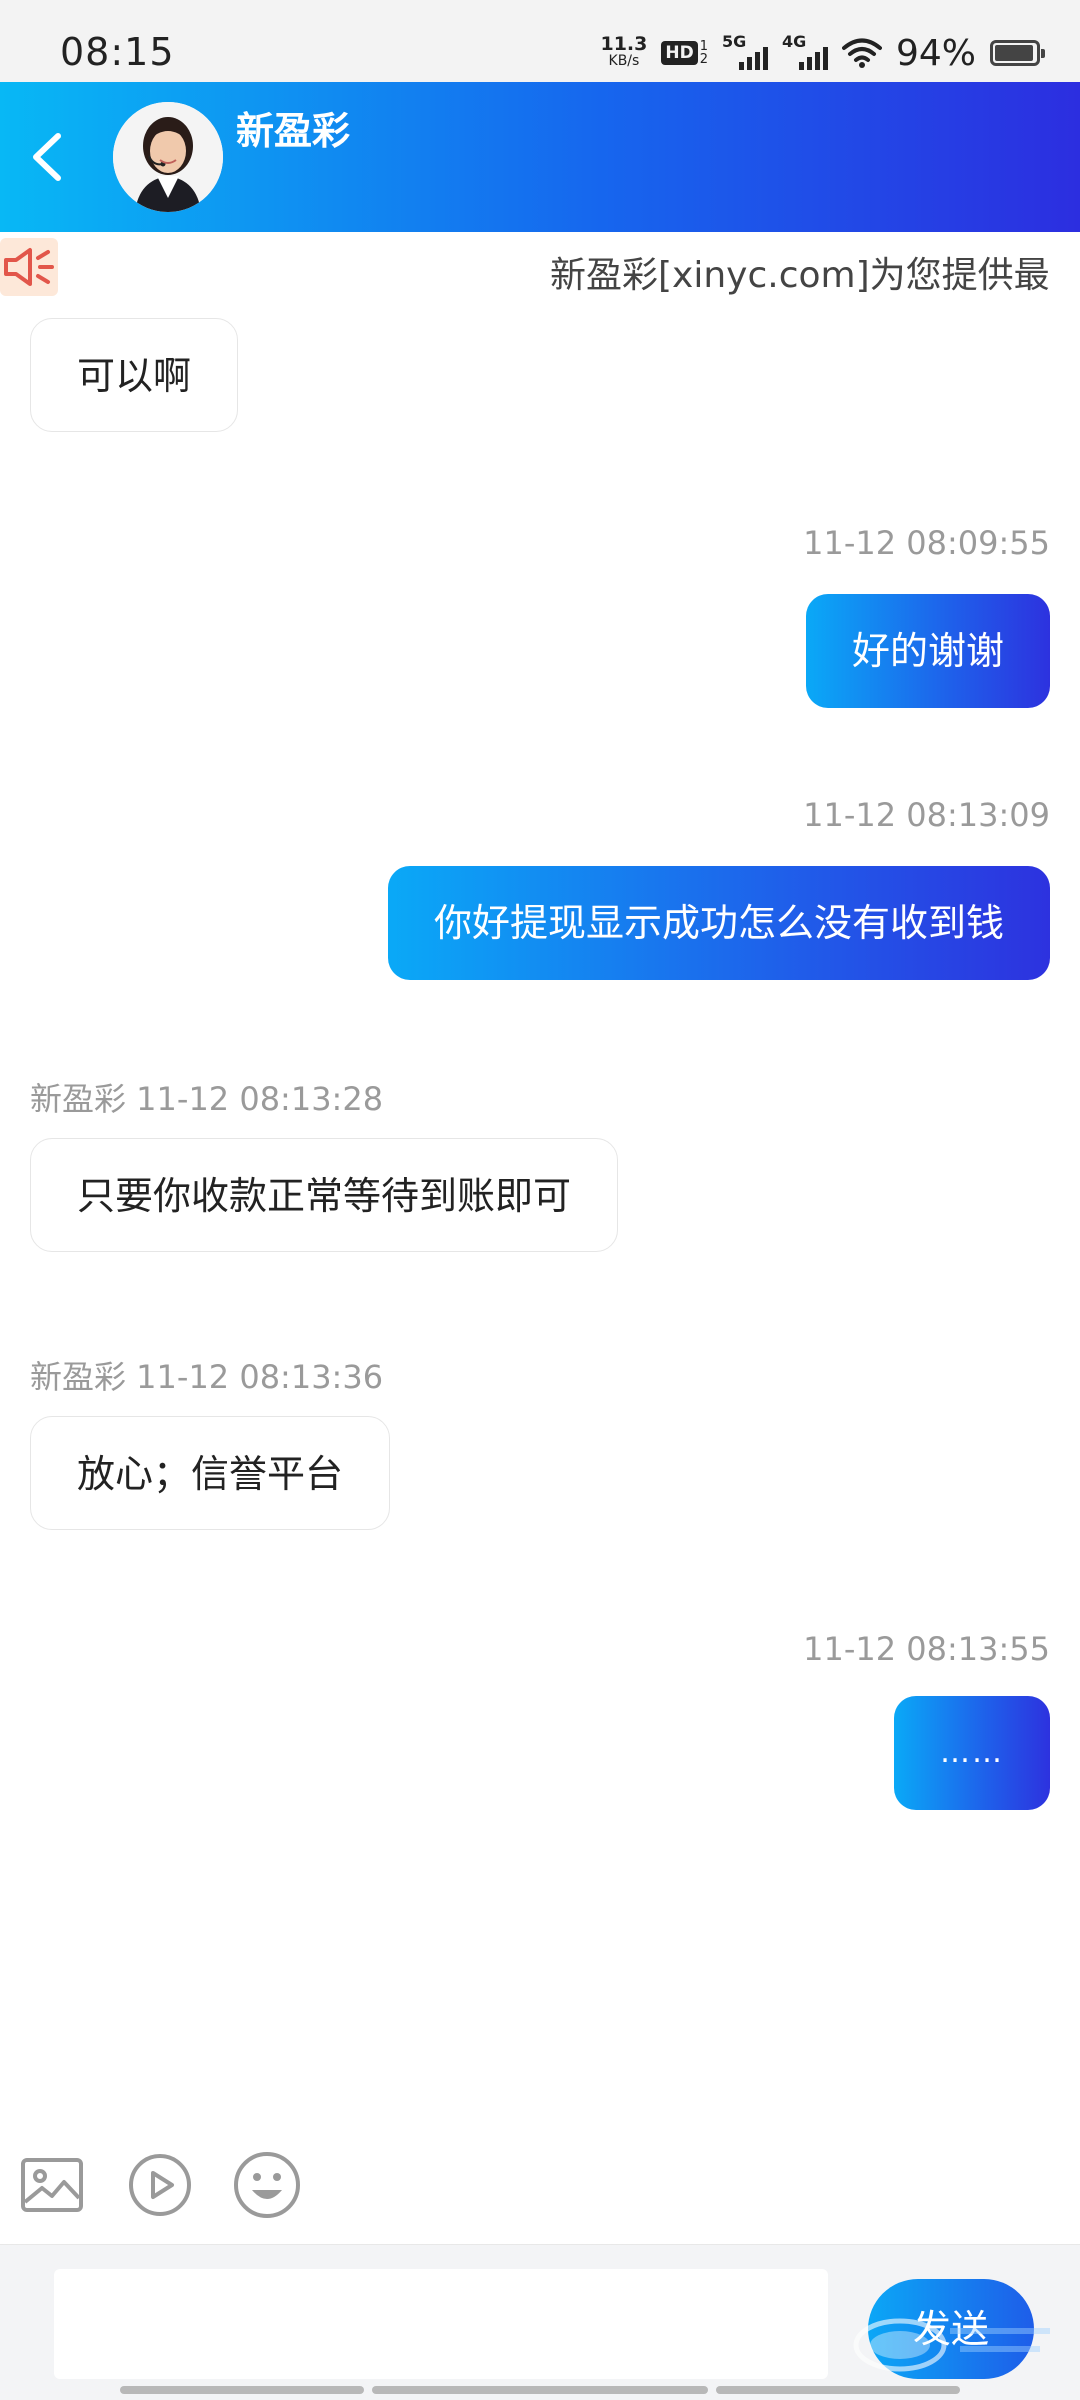  Describe the element at coordinates (207, 1099) in the screenshot. I see `message-sender-timestamp: 新盈彩 11-12 08:13:28` at that location.